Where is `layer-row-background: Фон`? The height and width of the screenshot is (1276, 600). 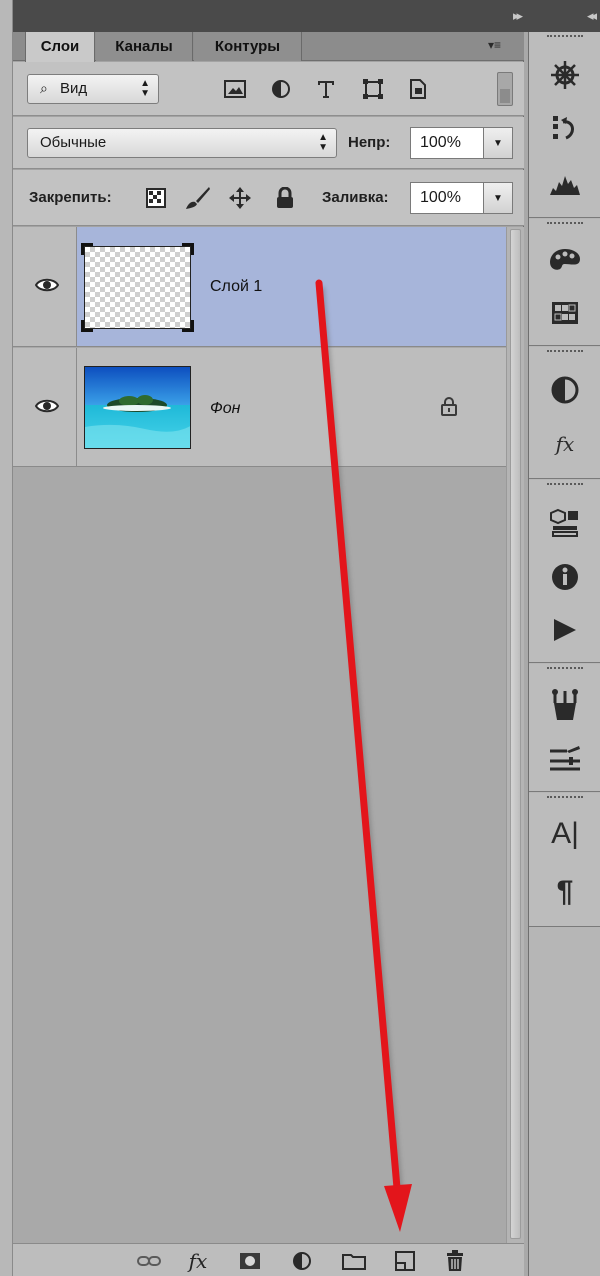
layer-row-background: Фон is located at coordinates (259, 407).